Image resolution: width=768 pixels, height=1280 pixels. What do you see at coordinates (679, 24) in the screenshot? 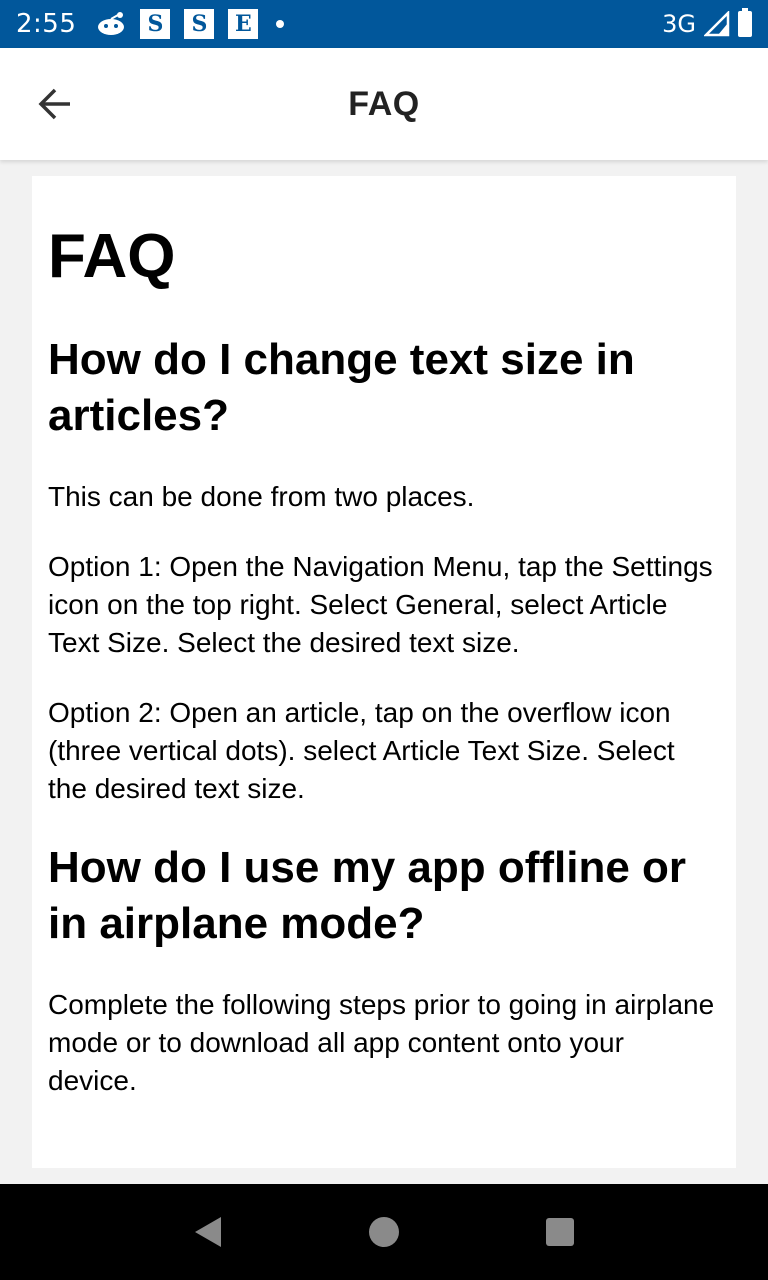
I see `network-label: 3G` at bounding box center [679, 24].